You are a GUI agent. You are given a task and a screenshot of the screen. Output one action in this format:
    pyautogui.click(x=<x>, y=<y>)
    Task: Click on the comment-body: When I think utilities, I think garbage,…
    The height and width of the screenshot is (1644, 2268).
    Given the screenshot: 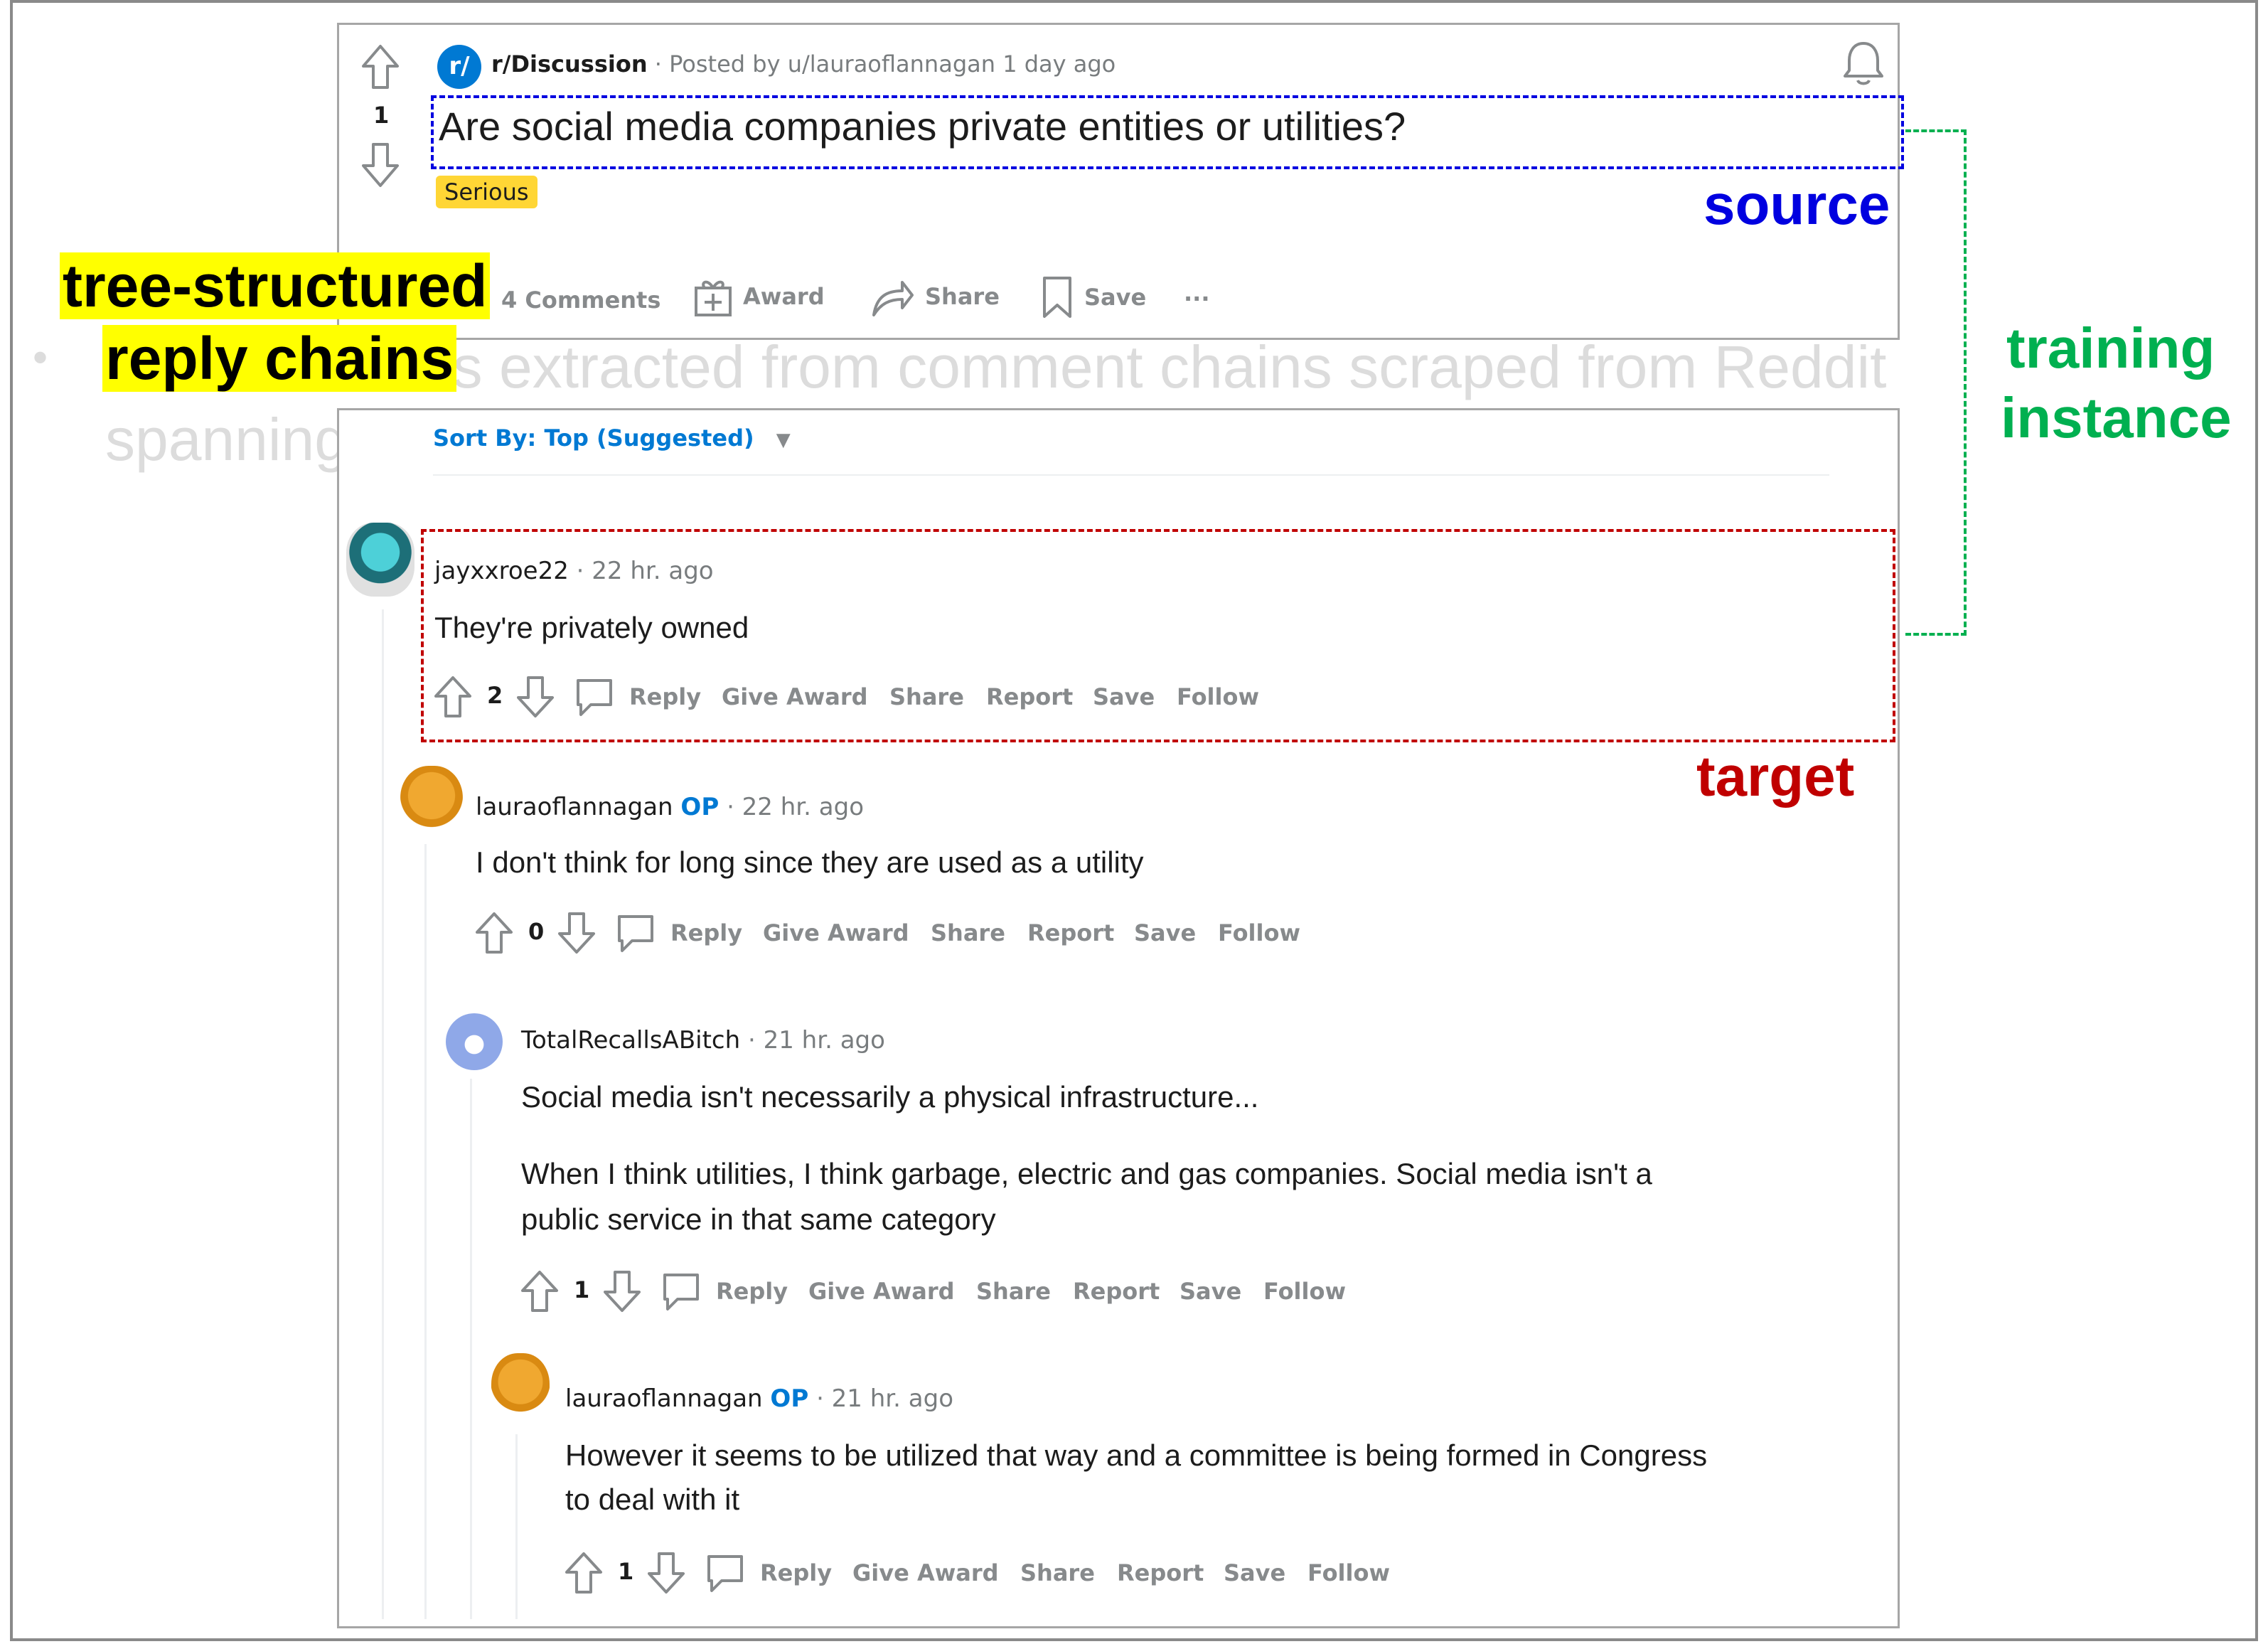 What is the action you would take?
    pyautogui.click(x=1086, y=1173)
    